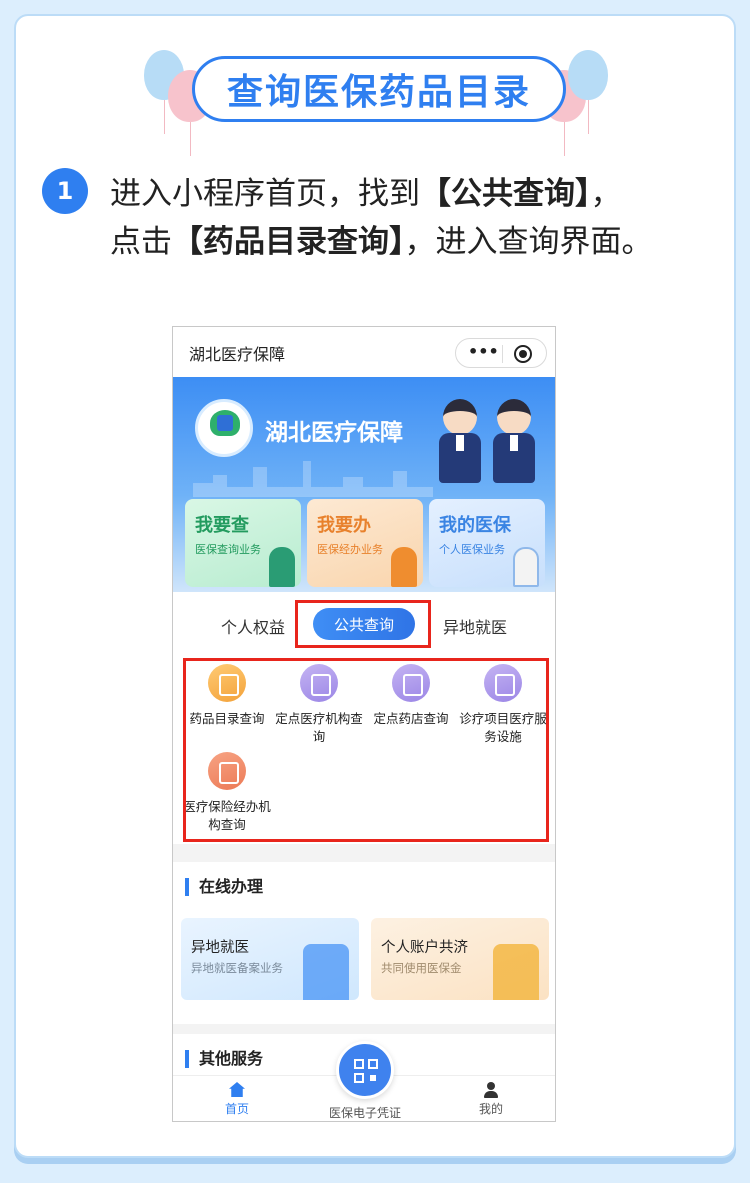  I want to click on miniprogram-header: 湖北医疗保障 •••, so click(364, 352).